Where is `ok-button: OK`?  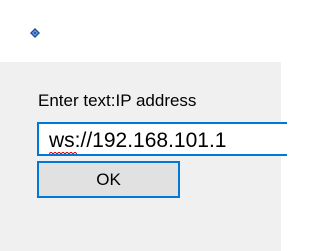
ok-button: OK is located at coordinates (108, 179).